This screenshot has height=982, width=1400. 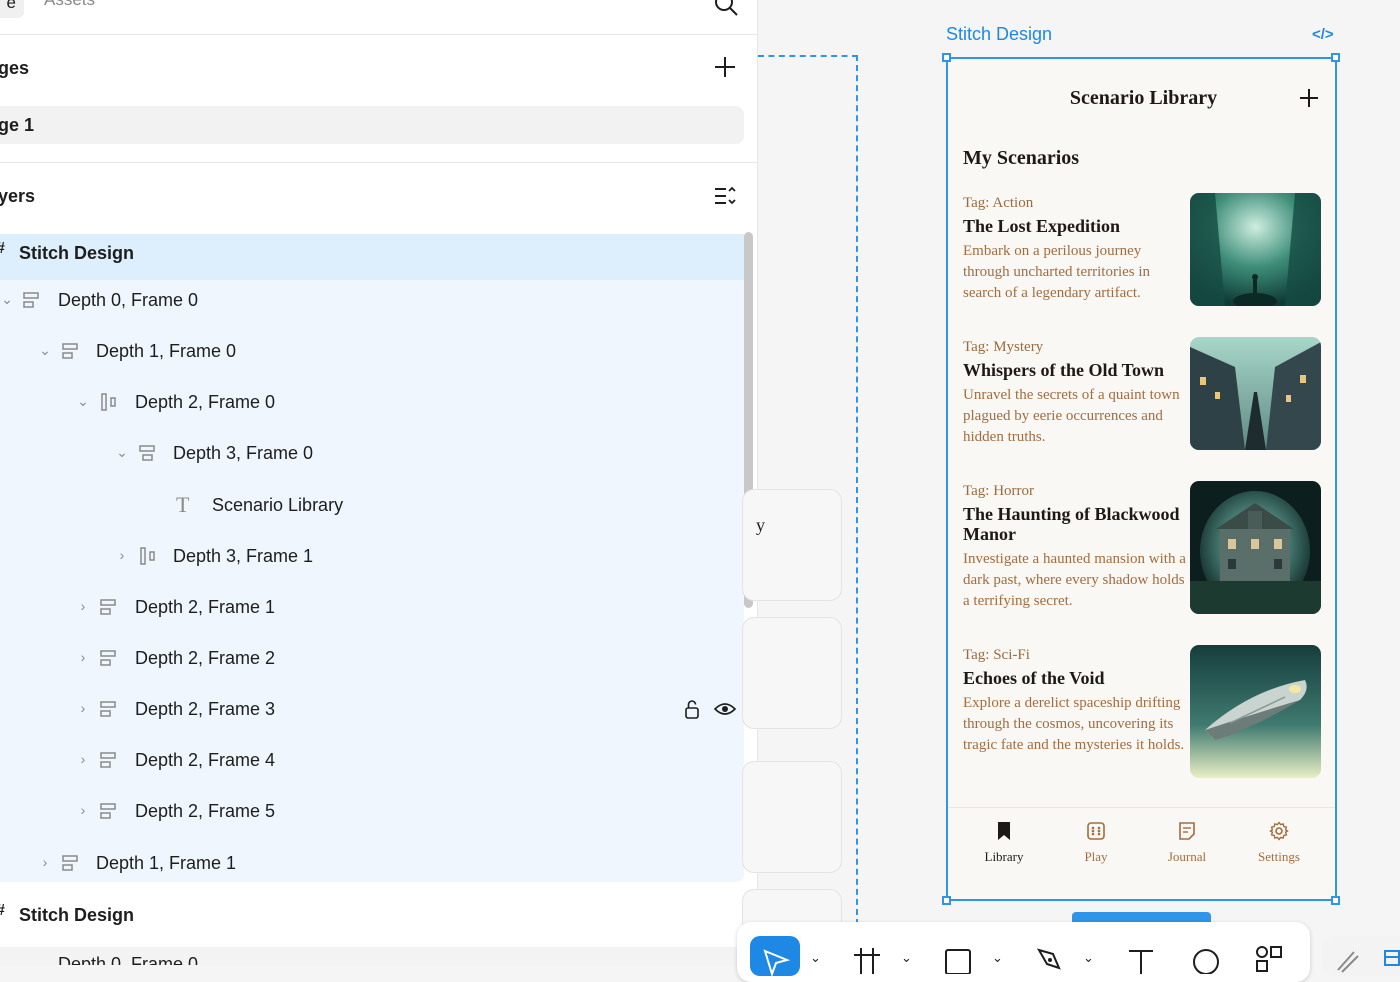 I want to click on grid-tool-icon, so click(x=1392, y=958).